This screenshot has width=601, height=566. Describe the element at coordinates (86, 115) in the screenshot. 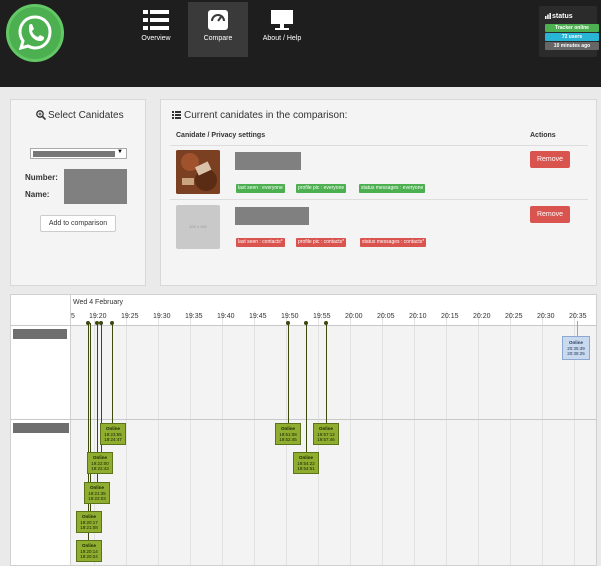

I see `select-panel-title: Select Canidates` at that location.